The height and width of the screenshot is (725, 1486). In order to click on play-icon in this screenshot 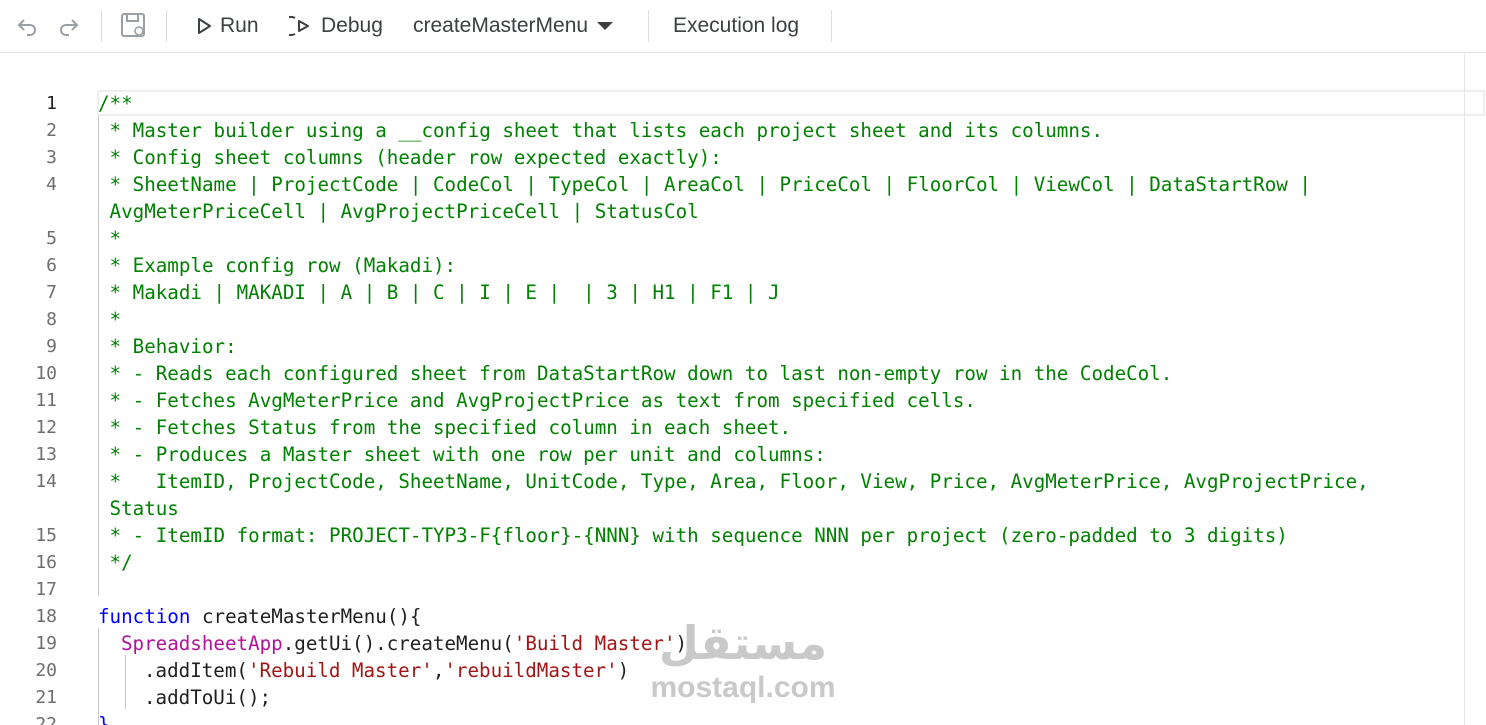, I will do `click(204, 26)`.